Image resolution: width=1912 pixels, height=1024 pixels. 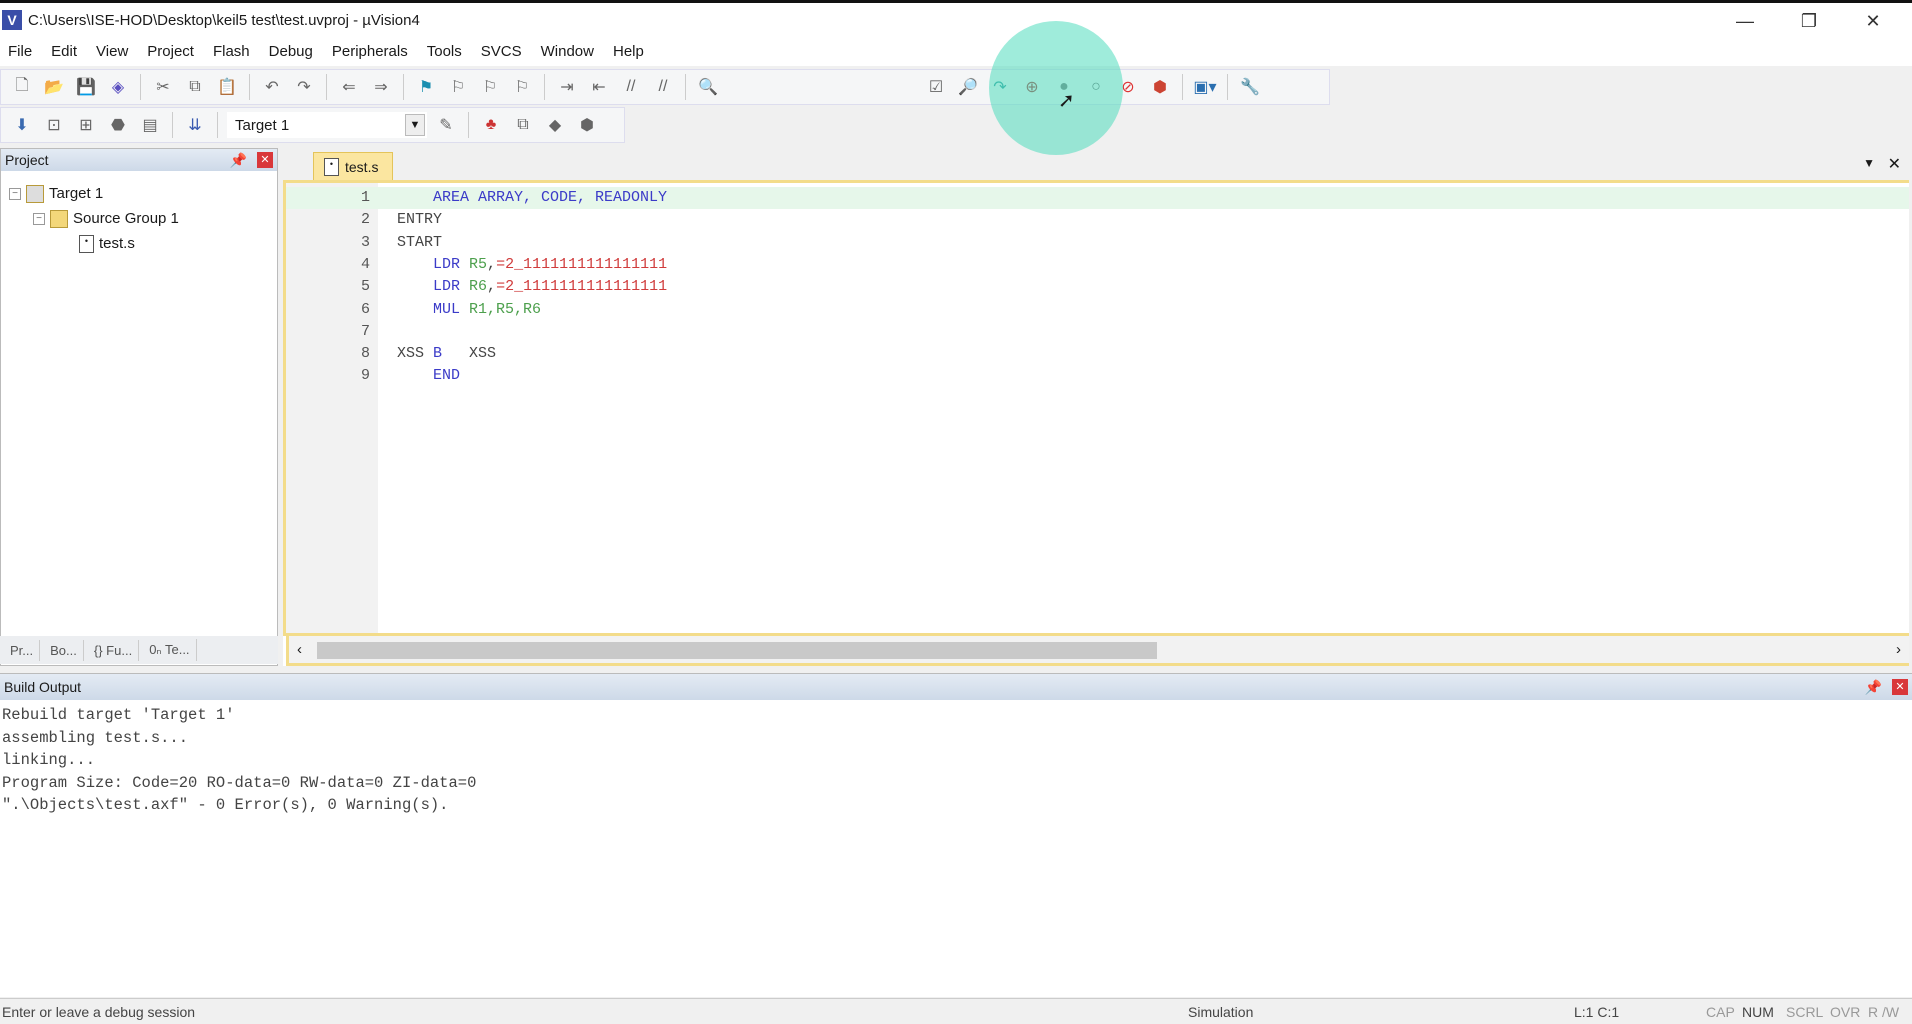 I want to click on tab-list-dropdown-icon: ▼, so click(x=1869, y=163).